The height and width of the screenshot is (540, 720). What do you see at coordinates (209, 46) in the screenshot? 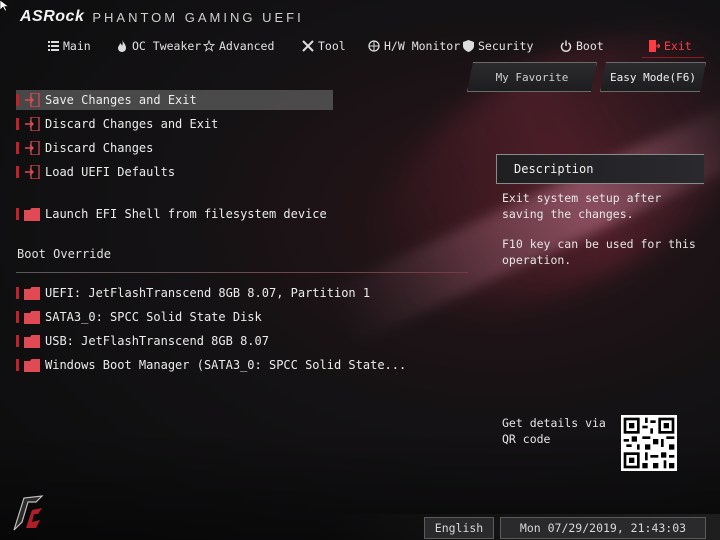
I see `star-icon` at bounding box center [209, 46].